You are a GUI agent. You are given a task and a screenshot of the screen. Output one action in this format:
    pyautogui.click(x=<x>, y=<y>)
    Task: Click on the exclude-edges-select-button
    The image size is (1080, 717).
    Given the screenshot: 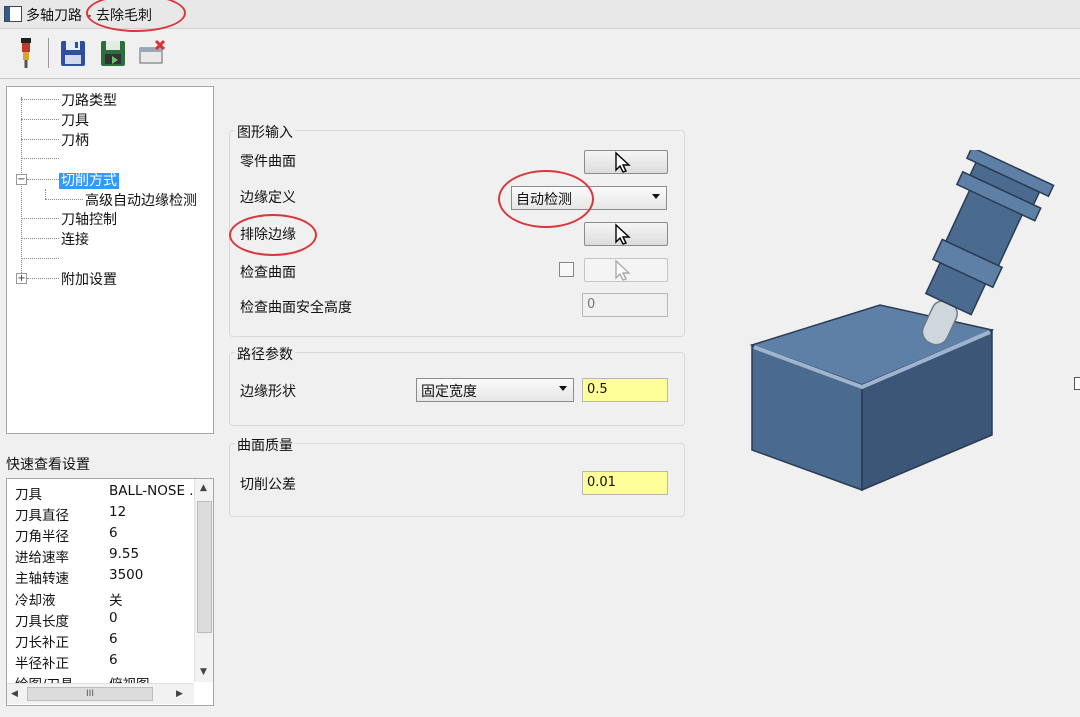 What is the action you would take?
    pyautogui.click(x=626, y=234)
    